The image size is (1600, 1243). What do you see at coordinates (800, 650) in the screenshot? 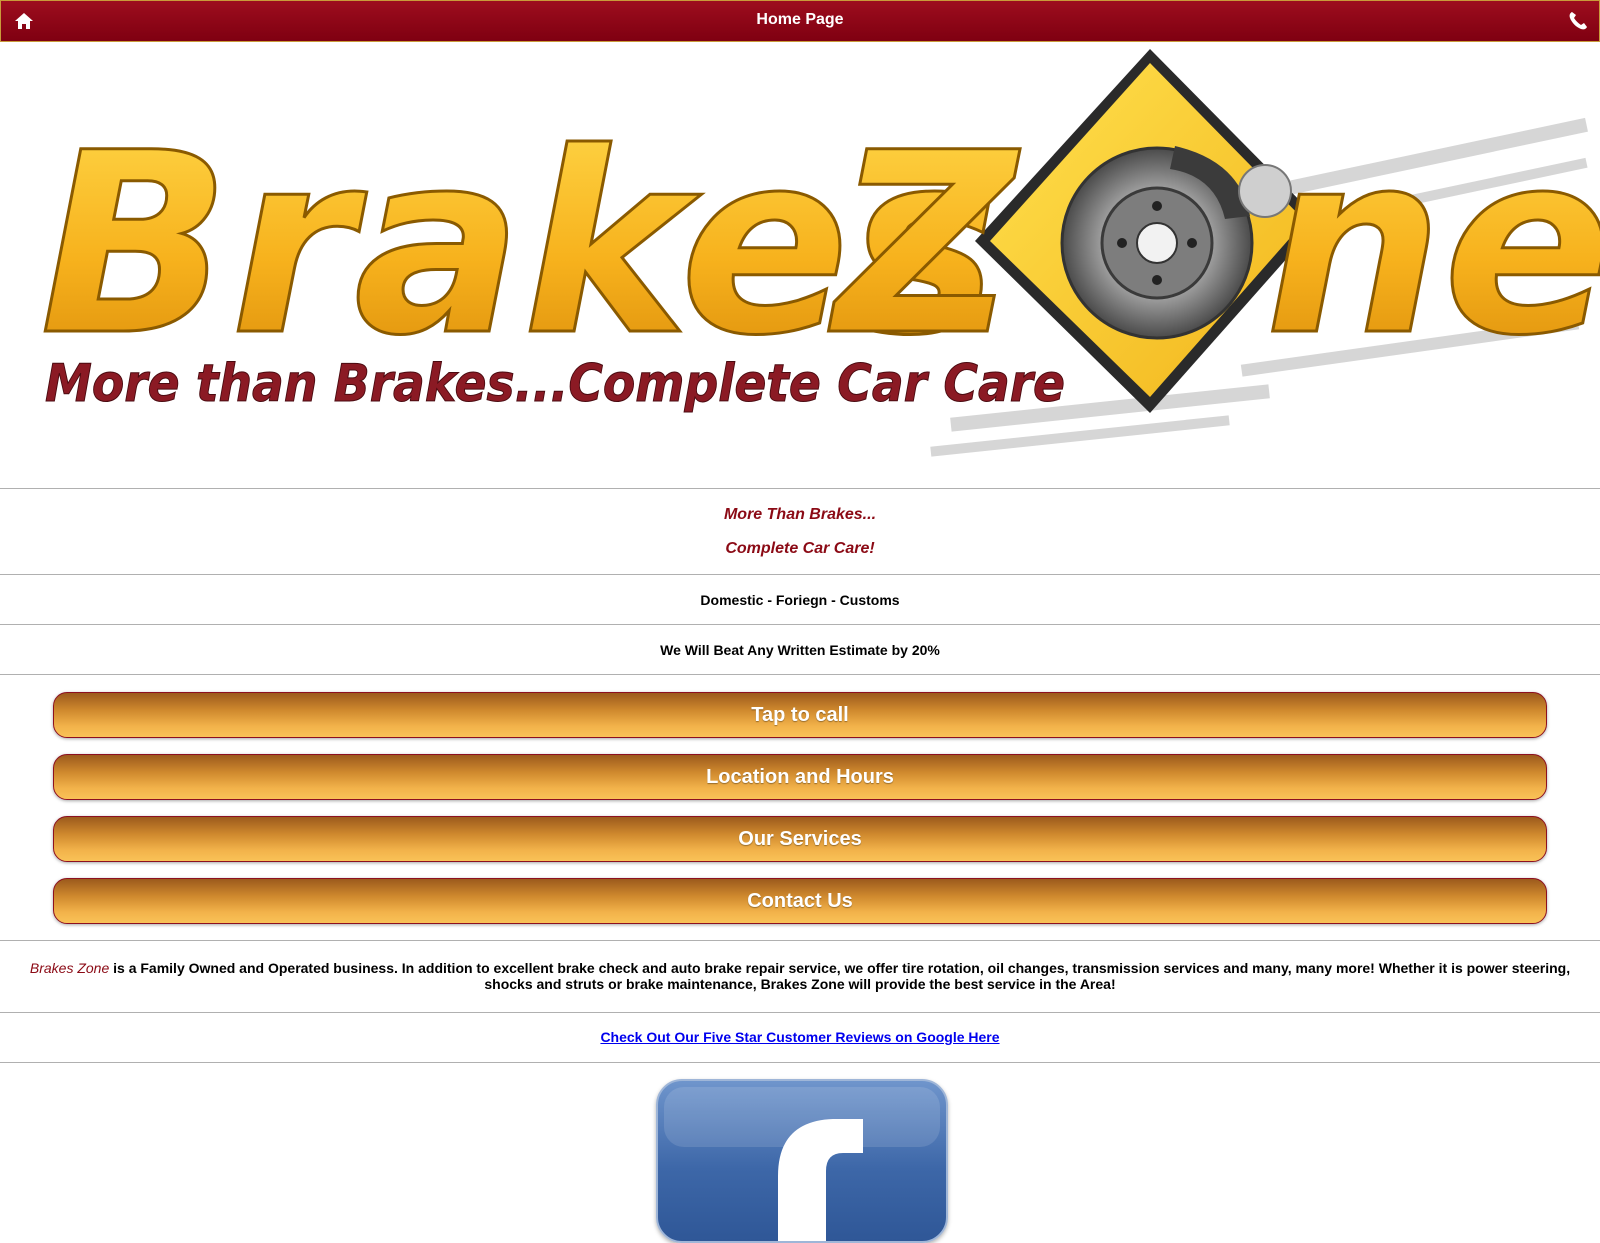
I see `estimate-offer-text: We Will Beat Any Written Estimate by 20%` at bounding box center [800, 650].